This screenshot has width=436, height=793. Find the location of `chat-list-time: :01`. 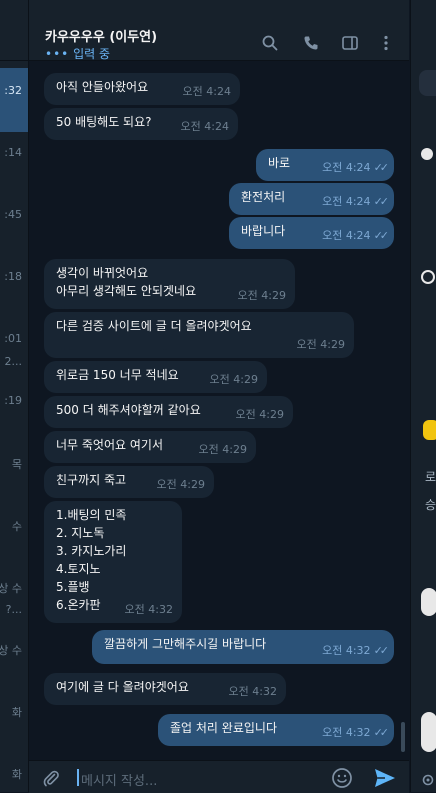

chat-list-time: :01 is located at coordinates (13, 338).